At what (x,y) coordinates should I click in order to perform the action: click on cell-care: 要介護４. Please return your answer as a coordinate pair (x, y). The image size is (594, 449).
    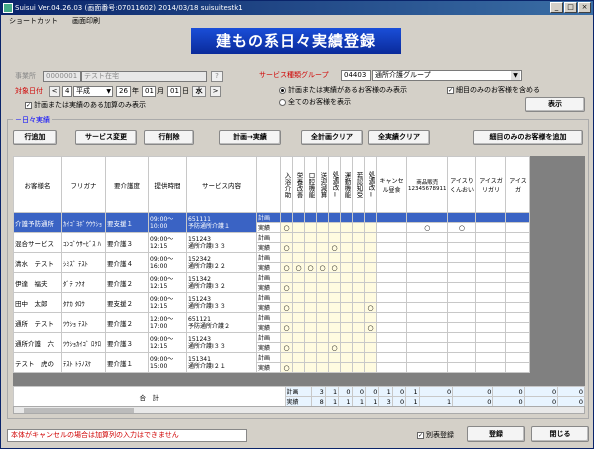
    Looking at the image, I should click on (127, 262).